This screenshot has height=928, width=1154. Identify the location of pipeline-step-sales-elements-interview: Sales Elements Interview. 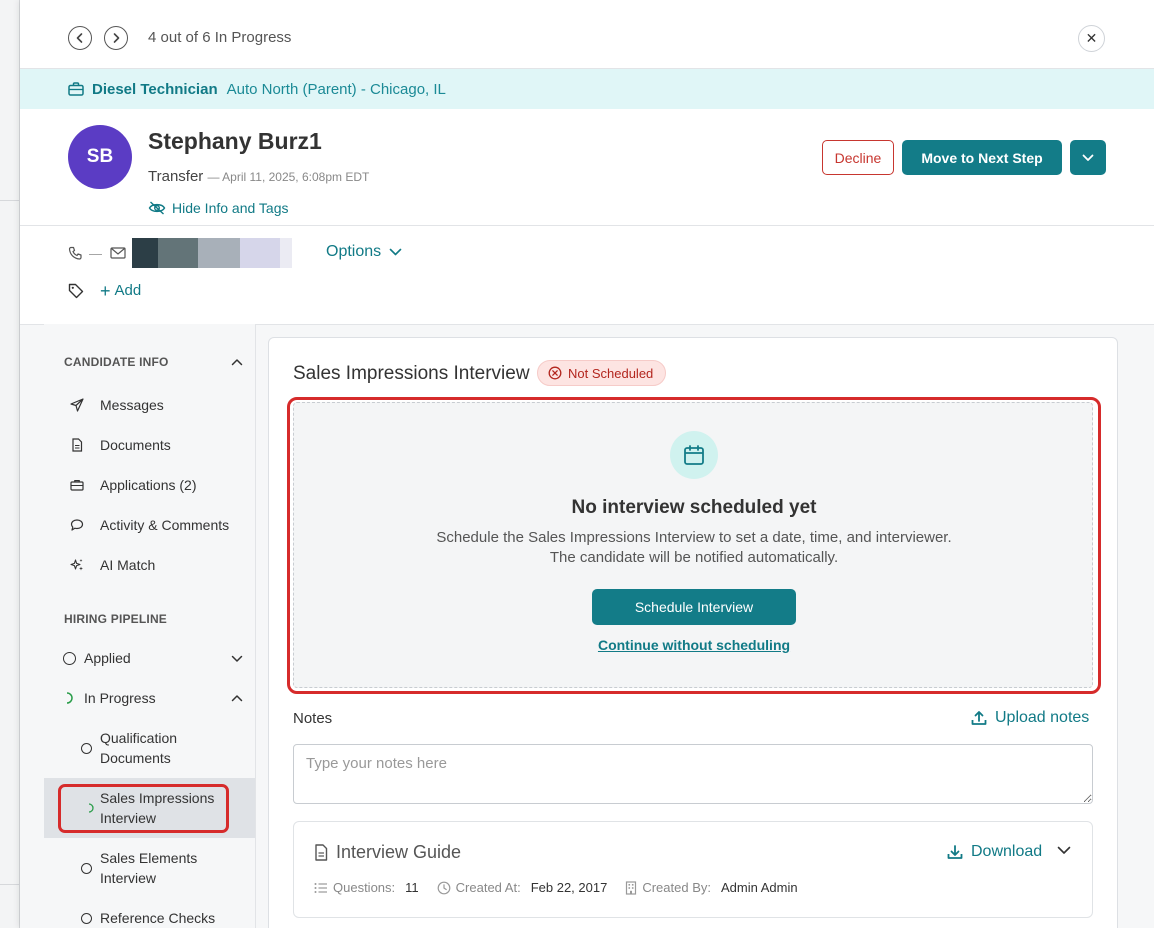
(149, 868).